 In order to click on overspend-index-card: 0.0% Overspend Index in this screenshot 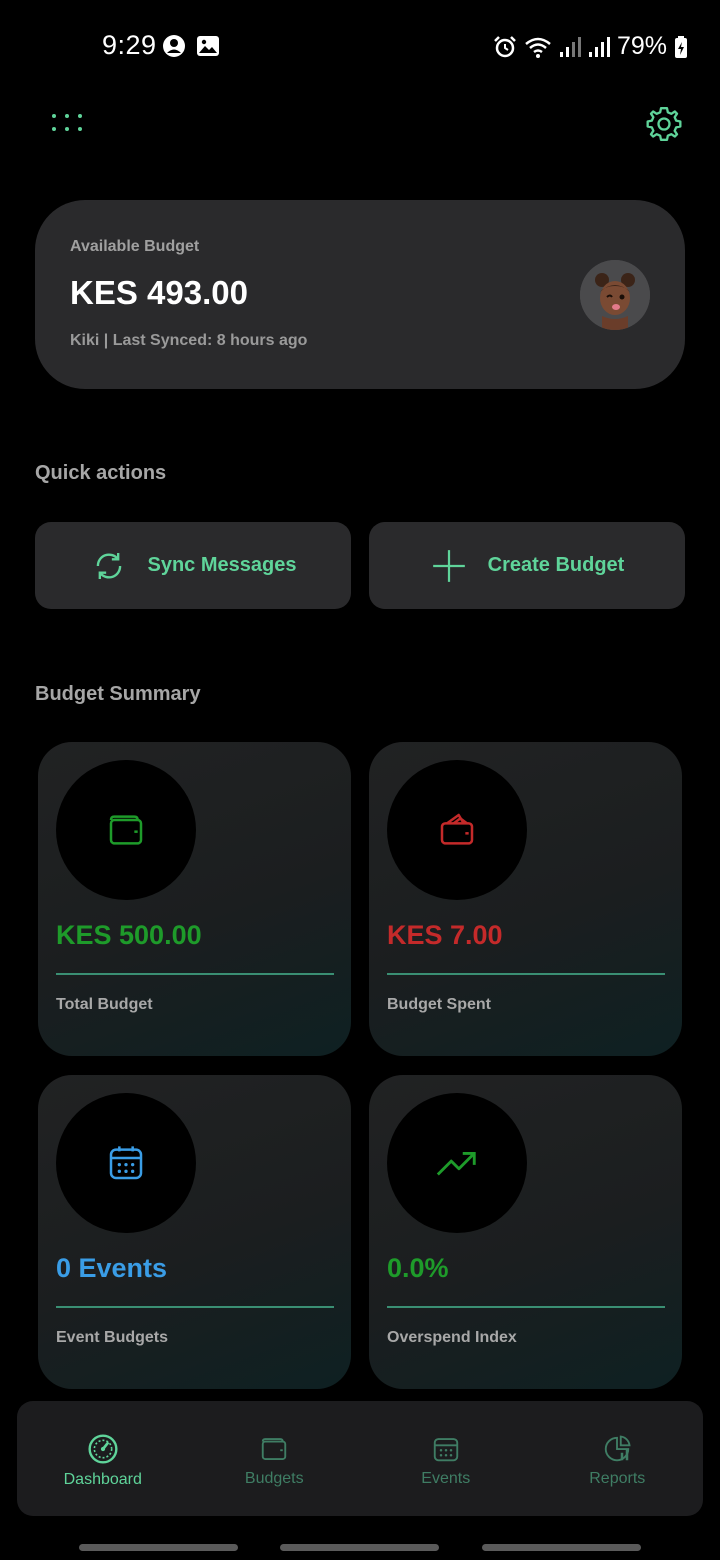, I will do `click(525, 1232)`.